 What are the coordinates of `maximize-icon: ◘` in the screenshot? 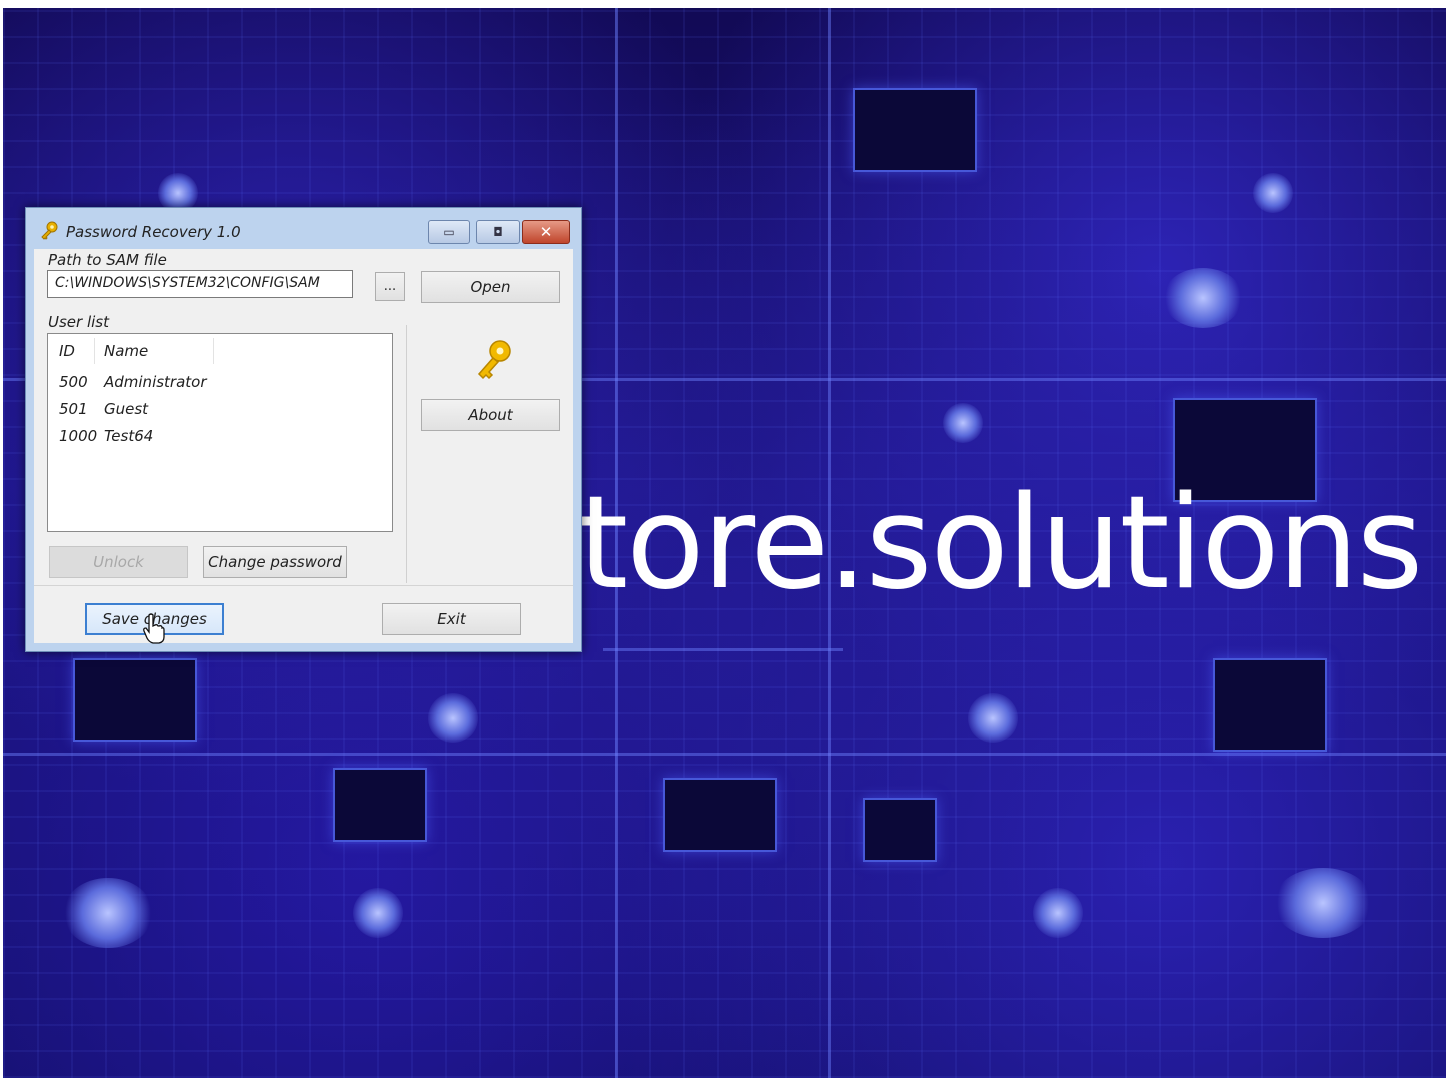 It's located at (498, 232).